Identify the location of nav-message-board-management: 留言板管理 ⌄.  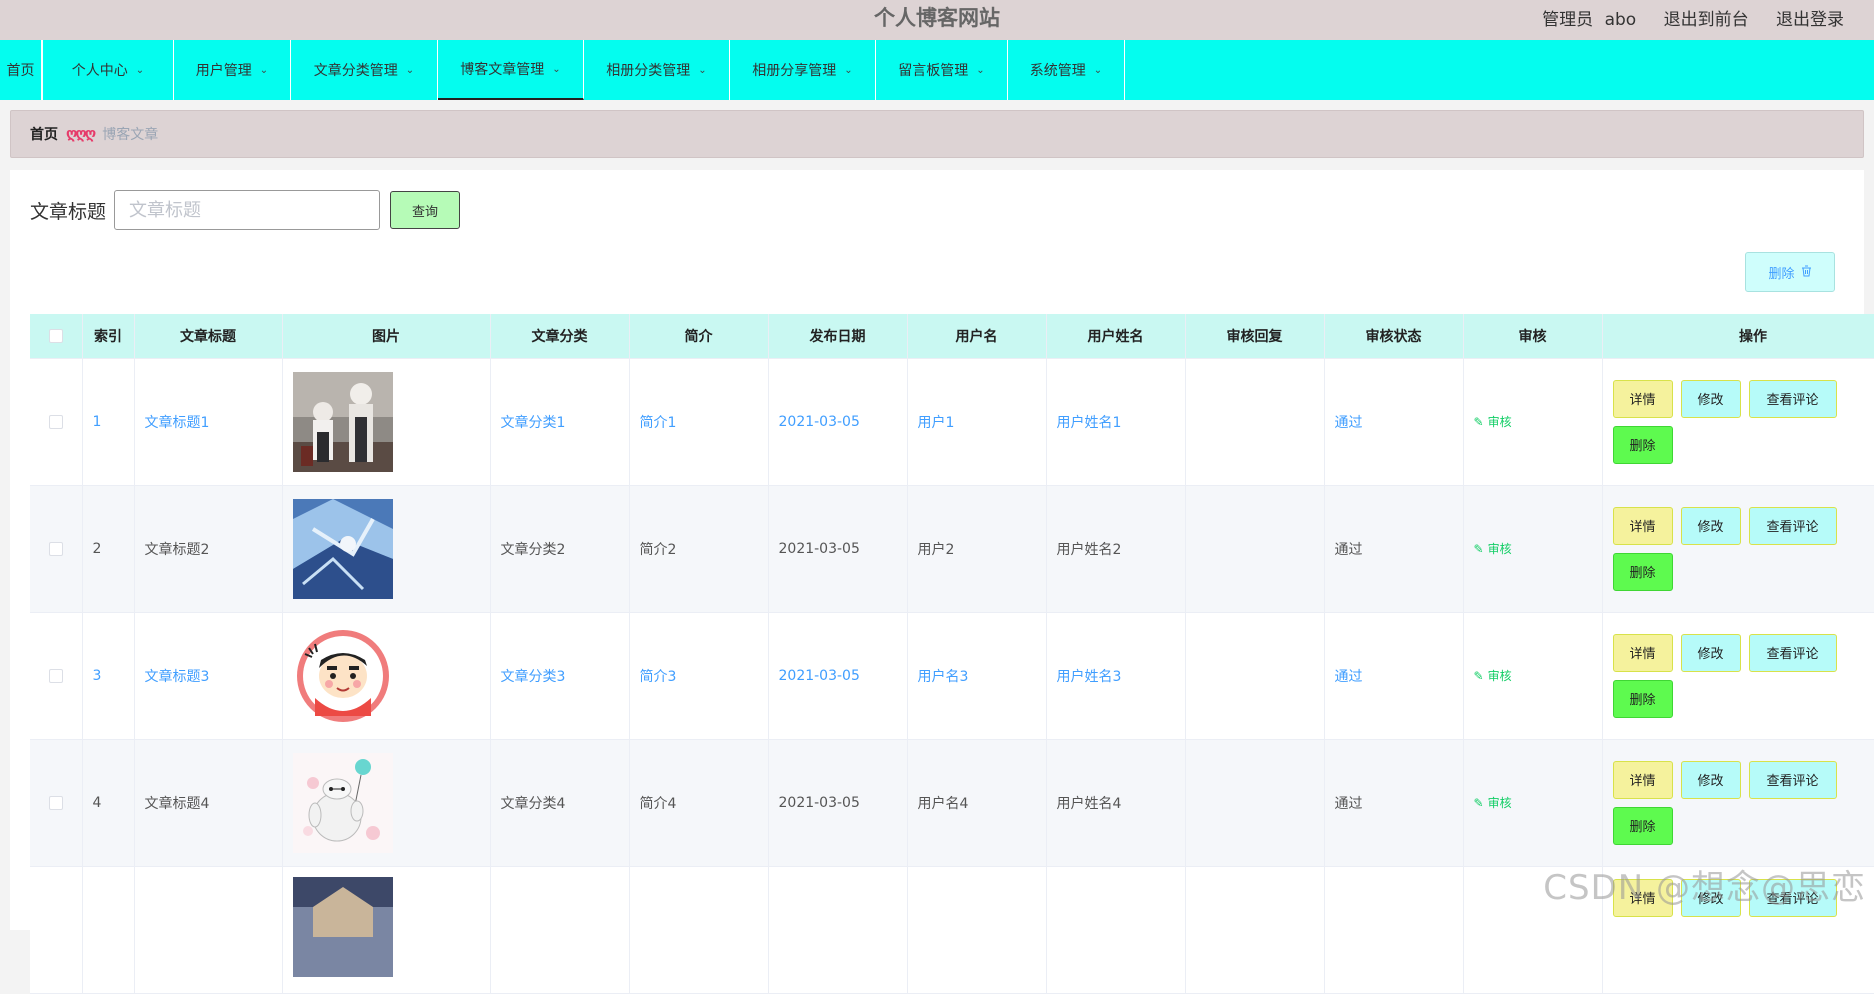
(942, 70).